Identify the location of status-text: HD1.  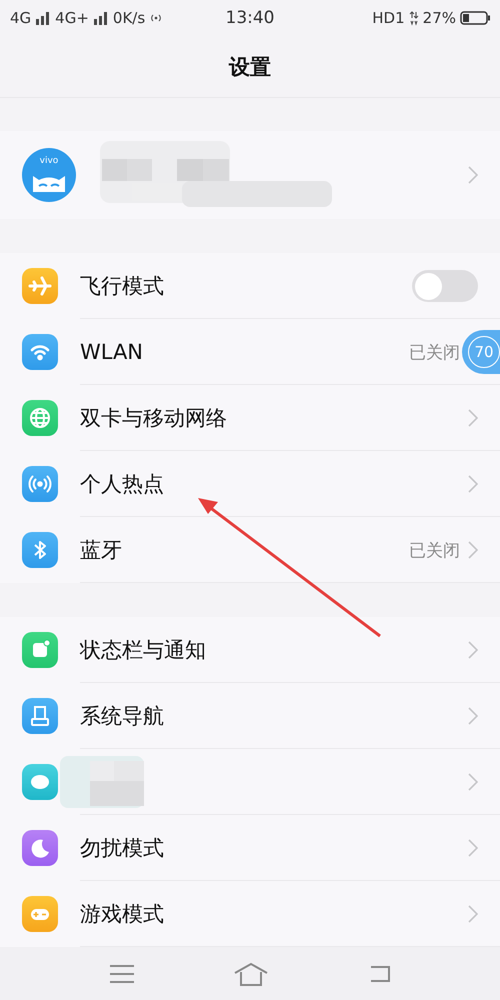
(388, 18).